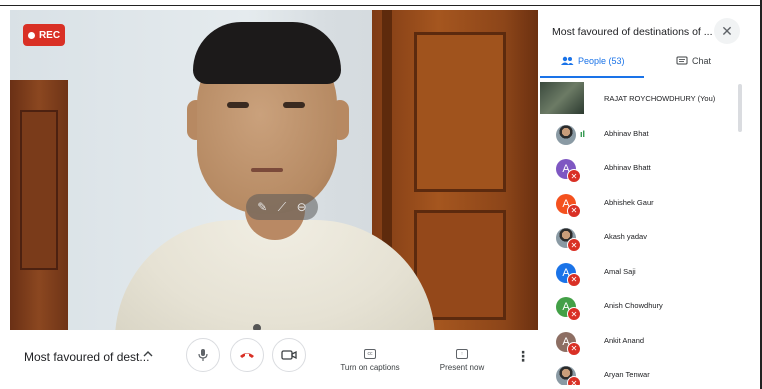 Image resolution: width=762 pixels, height=389 pixels. I want to click on present-now-button: ↑ Present now, so click(462, 357).